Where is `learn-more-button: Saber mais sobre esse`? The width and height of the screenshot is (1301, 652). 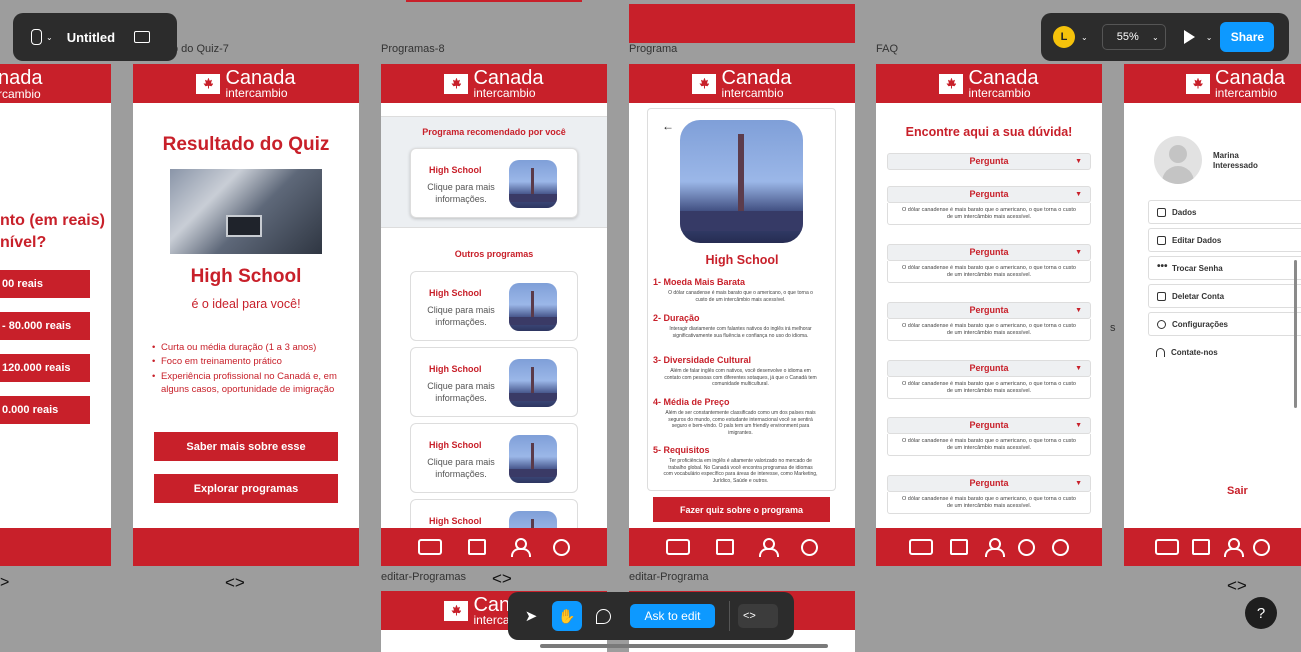 learn-more-button: Saber mais sobre esse is located at coordinates (246, 446).